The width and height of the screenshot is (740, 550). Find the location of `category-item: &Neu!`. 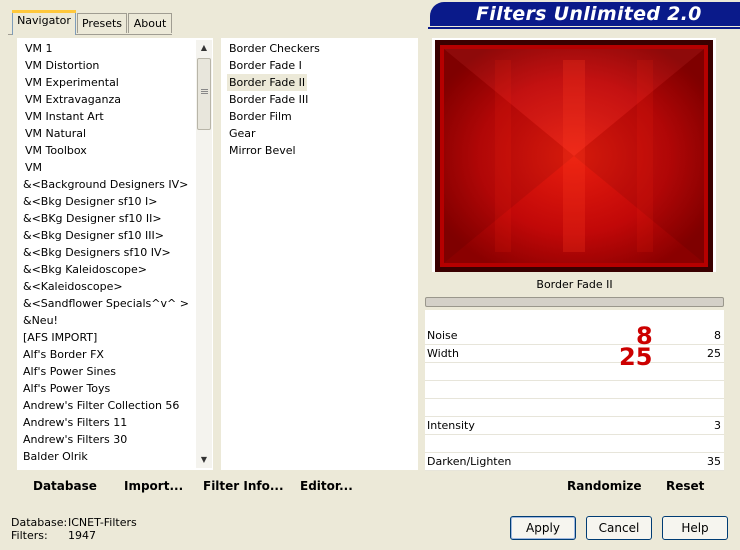

category-item: &Neu! is located at coordinates (40, 320).